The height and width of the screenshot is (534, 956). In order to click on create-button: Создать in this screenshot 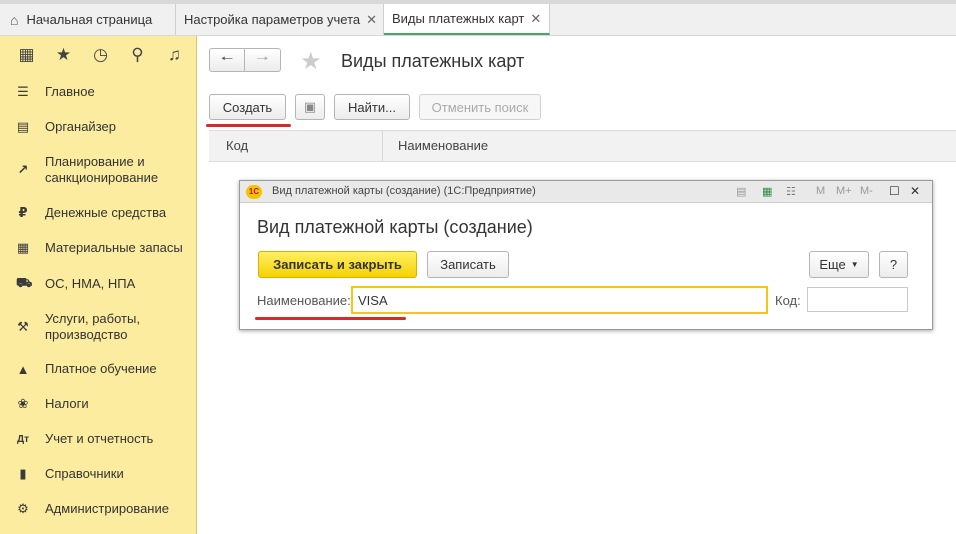, I will do `click(247, 107)`.